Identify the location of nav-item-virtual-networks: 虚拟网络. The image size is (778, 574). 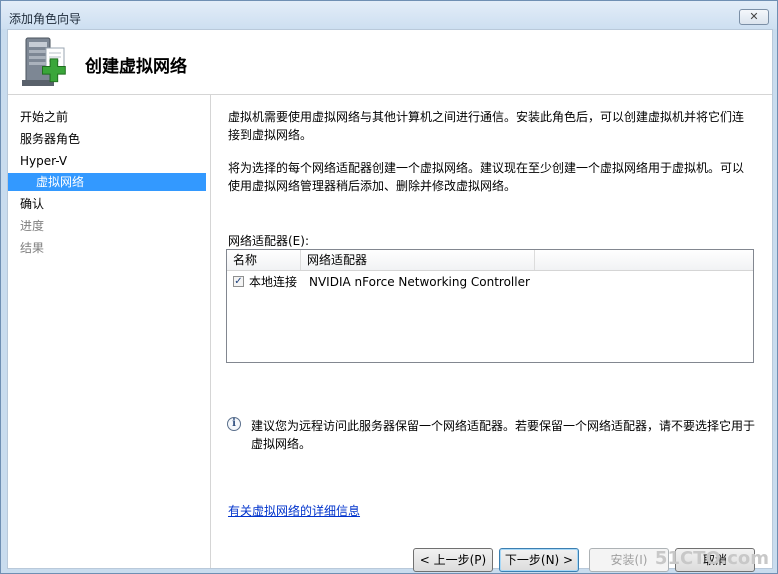
(107, 182).